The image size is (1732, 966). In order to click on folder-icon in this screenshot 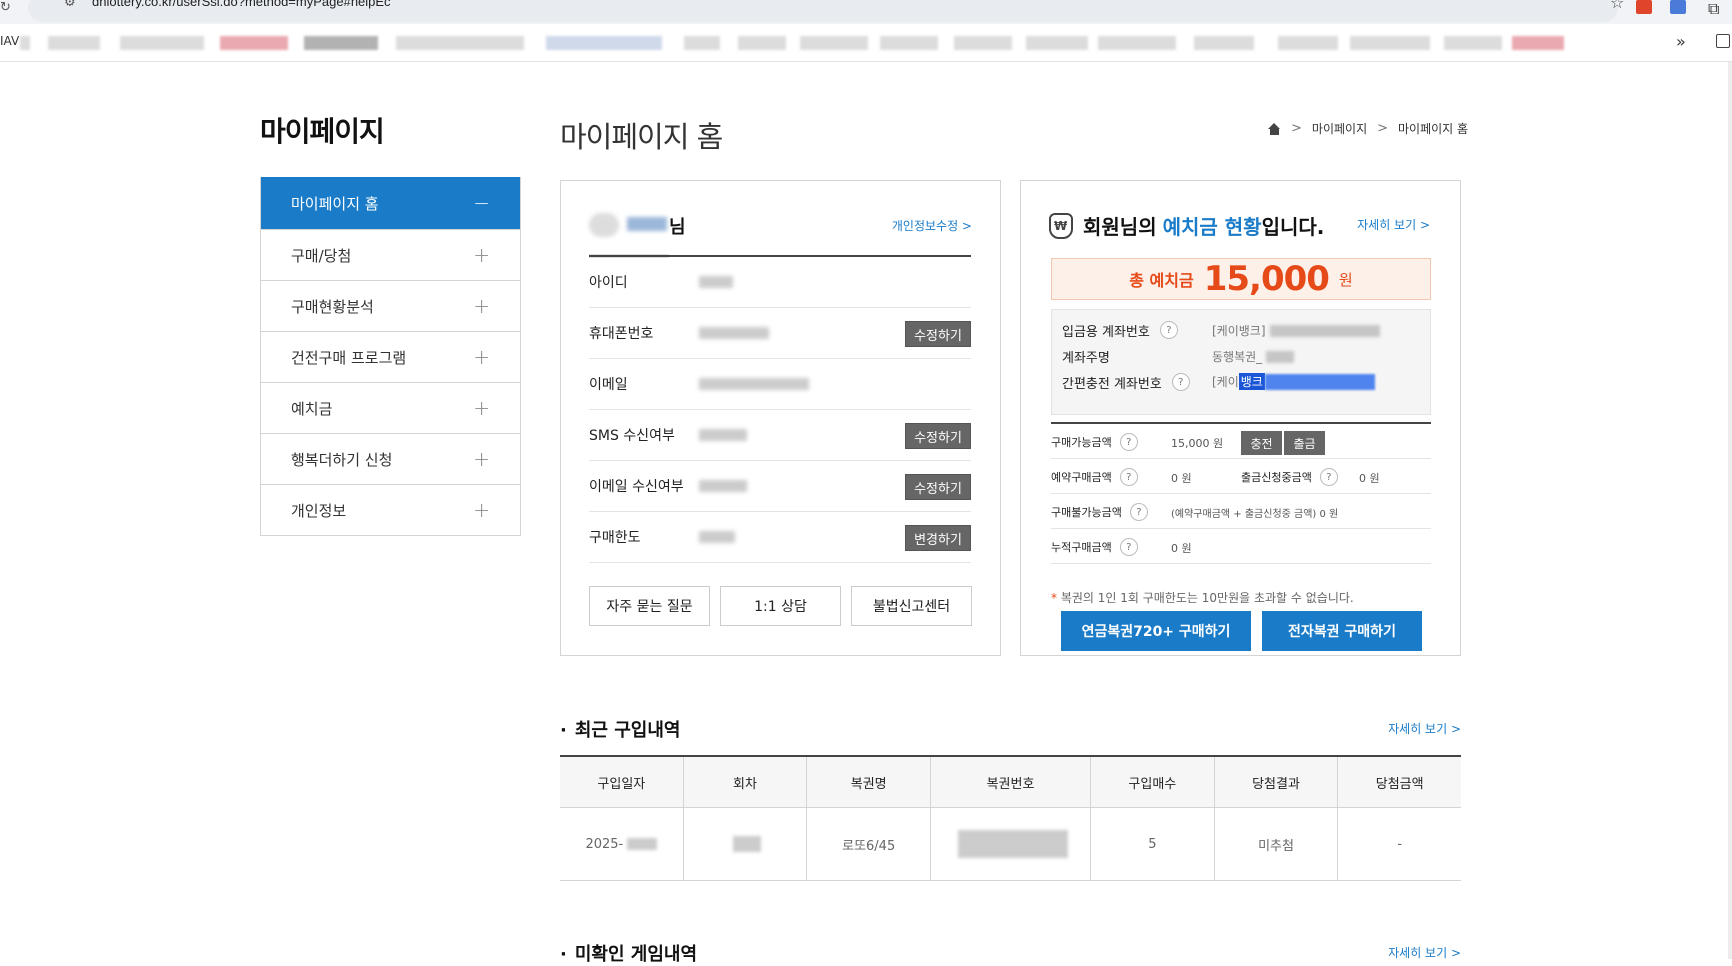, I will do `click(1723, 41)`.